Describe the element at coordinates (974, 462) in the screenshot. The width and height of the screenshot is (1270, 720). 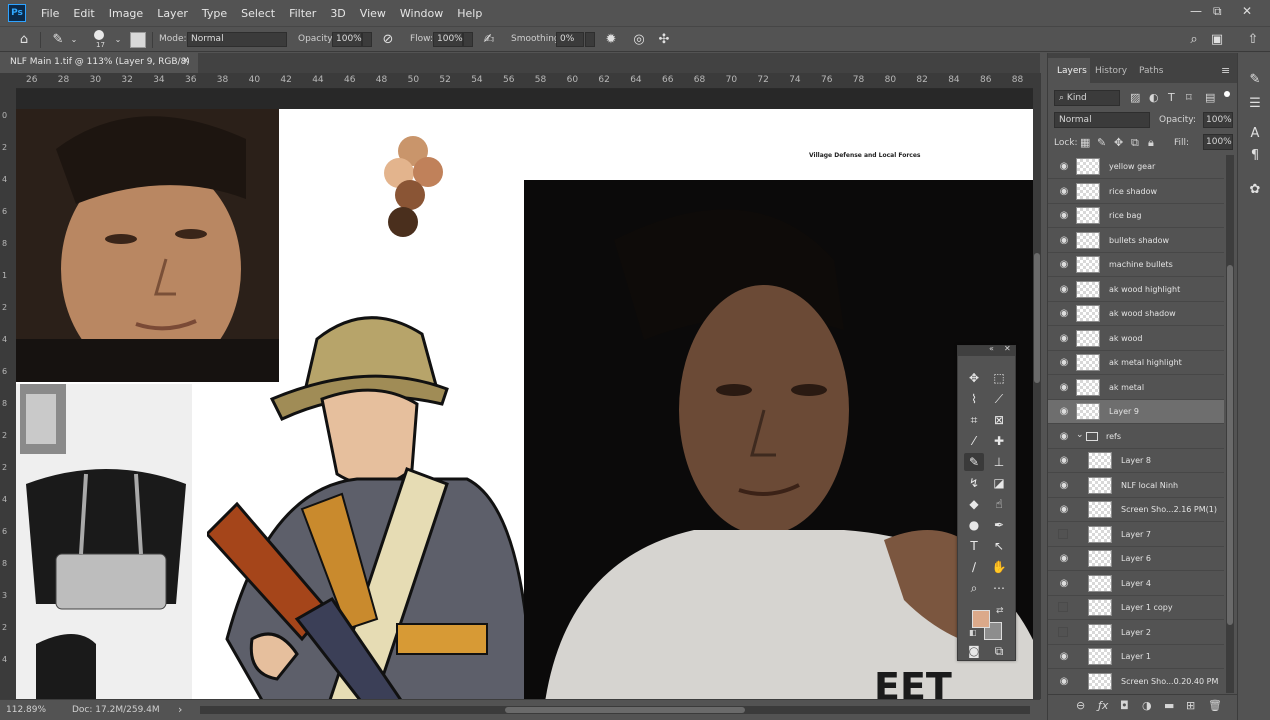
I see `brush-tool-icon: ✎` at that location.